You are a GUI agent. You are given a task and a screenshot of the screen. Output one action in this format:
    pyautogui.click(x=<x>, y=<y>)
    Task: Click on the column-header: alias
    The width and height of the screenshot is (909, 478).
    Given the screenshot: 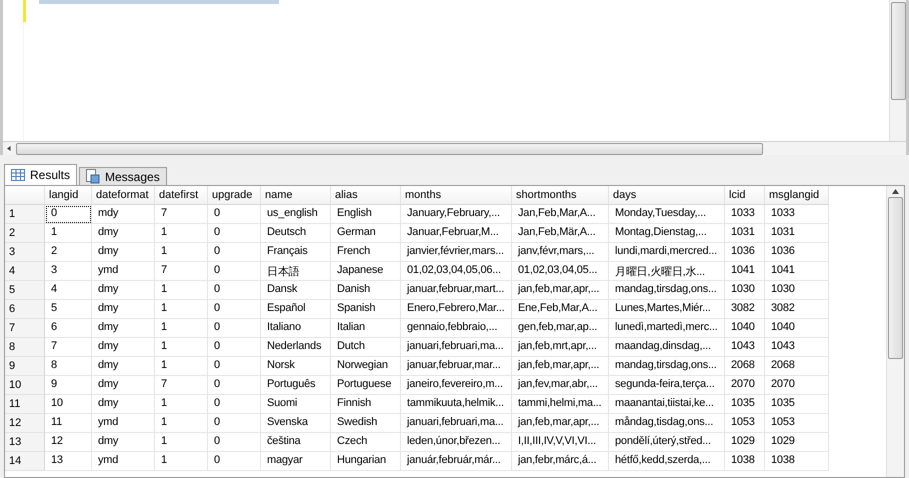 What is the action you would take?
    pyautogui.click(x=366, y=195)
    